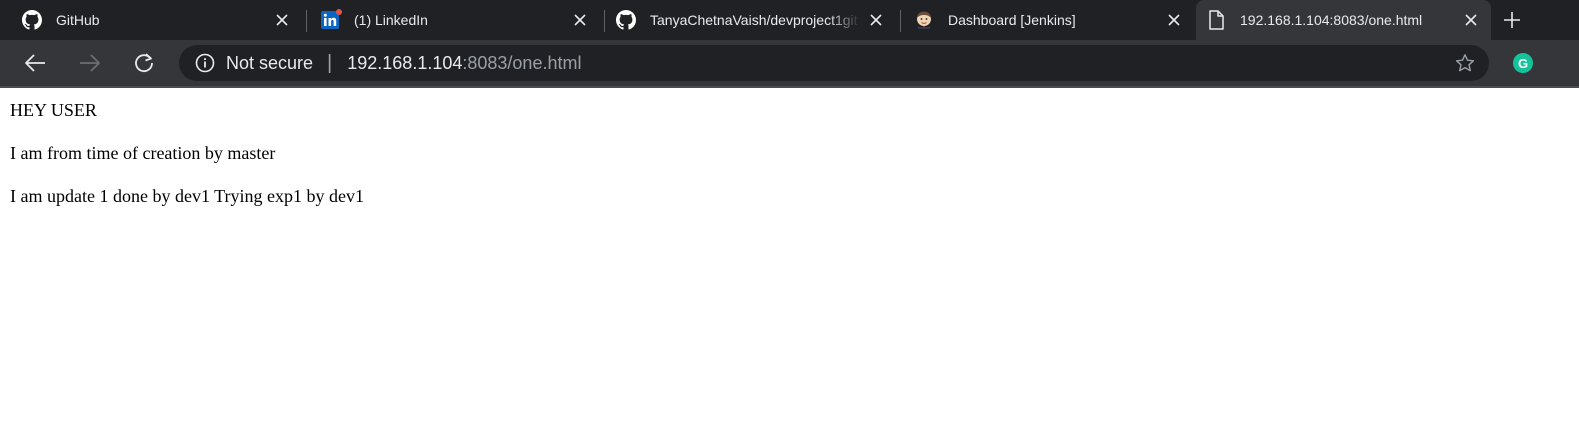 The height and width of the screenshot is (428, 1579). I want to click on reload-icon, so click(144, 63).